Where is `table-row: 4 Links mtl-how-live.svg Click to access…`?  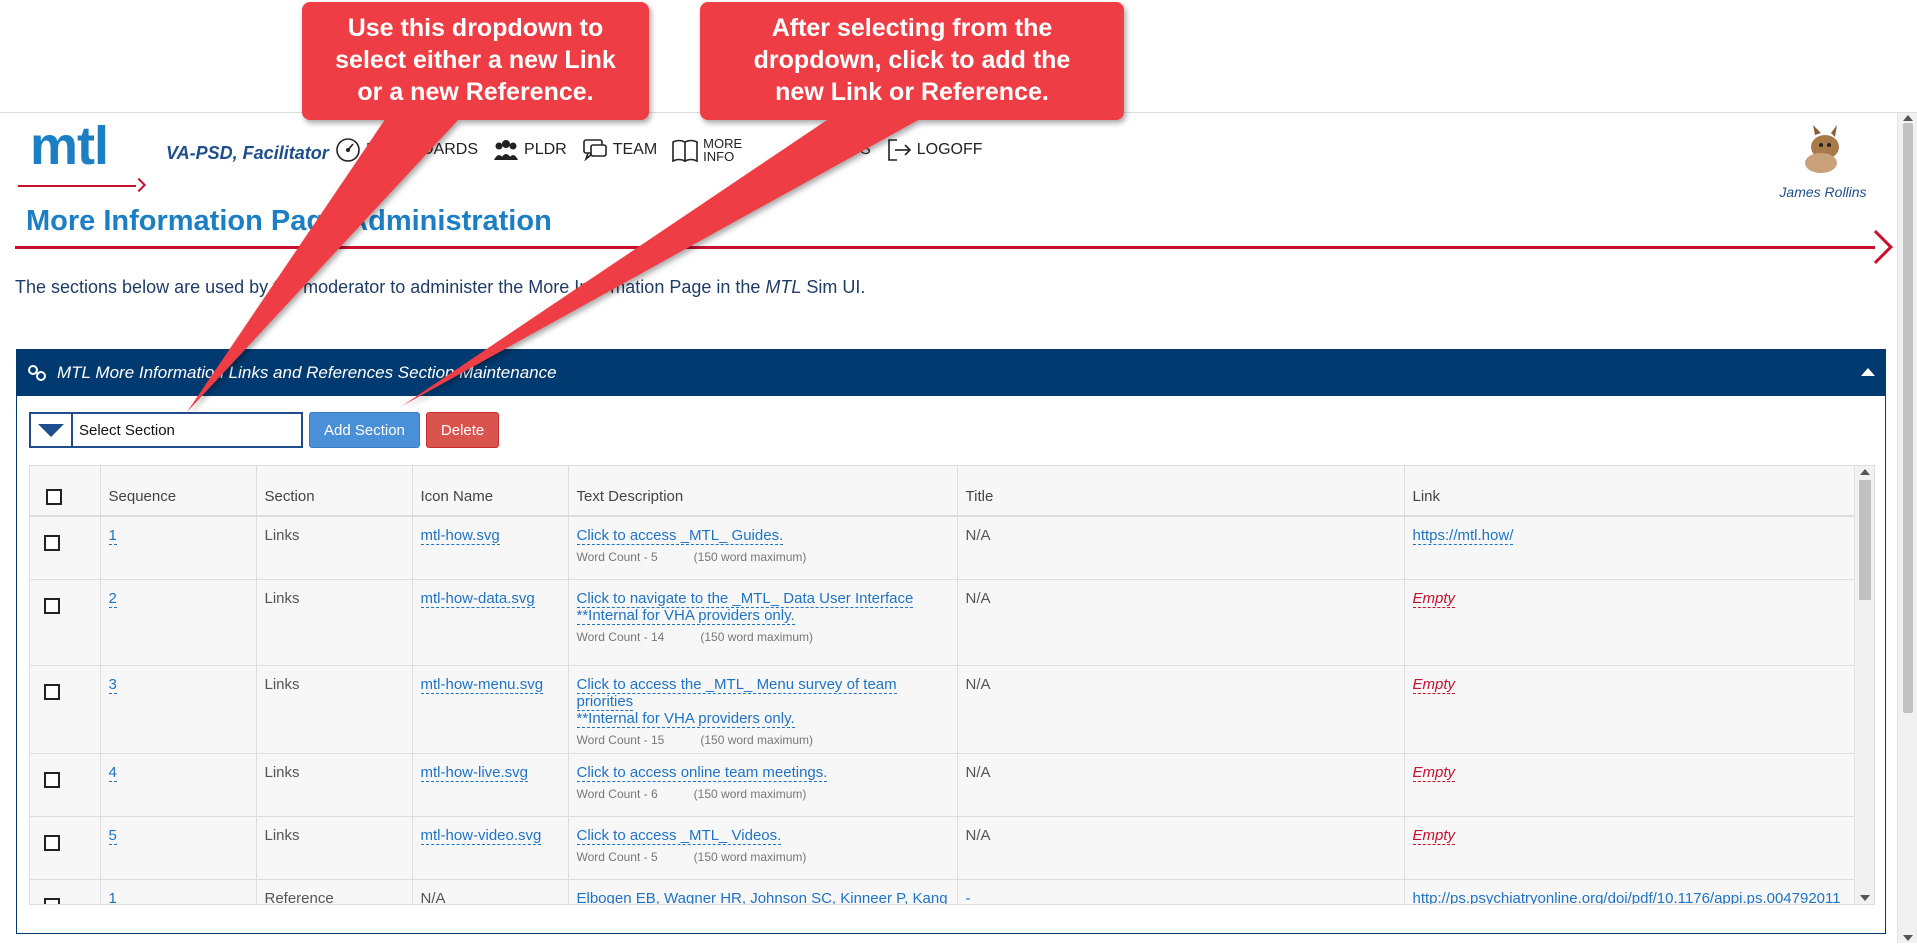 table-row: 4 Links mtl-how-live.svg Click to access… is located at coordinates (943, 785).